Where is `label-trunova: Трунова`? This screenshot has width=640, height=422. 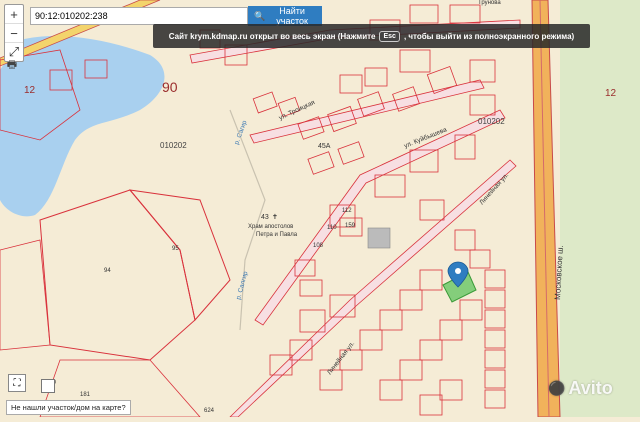
label-trunova: Трунова is located at coordinates (489, 3).